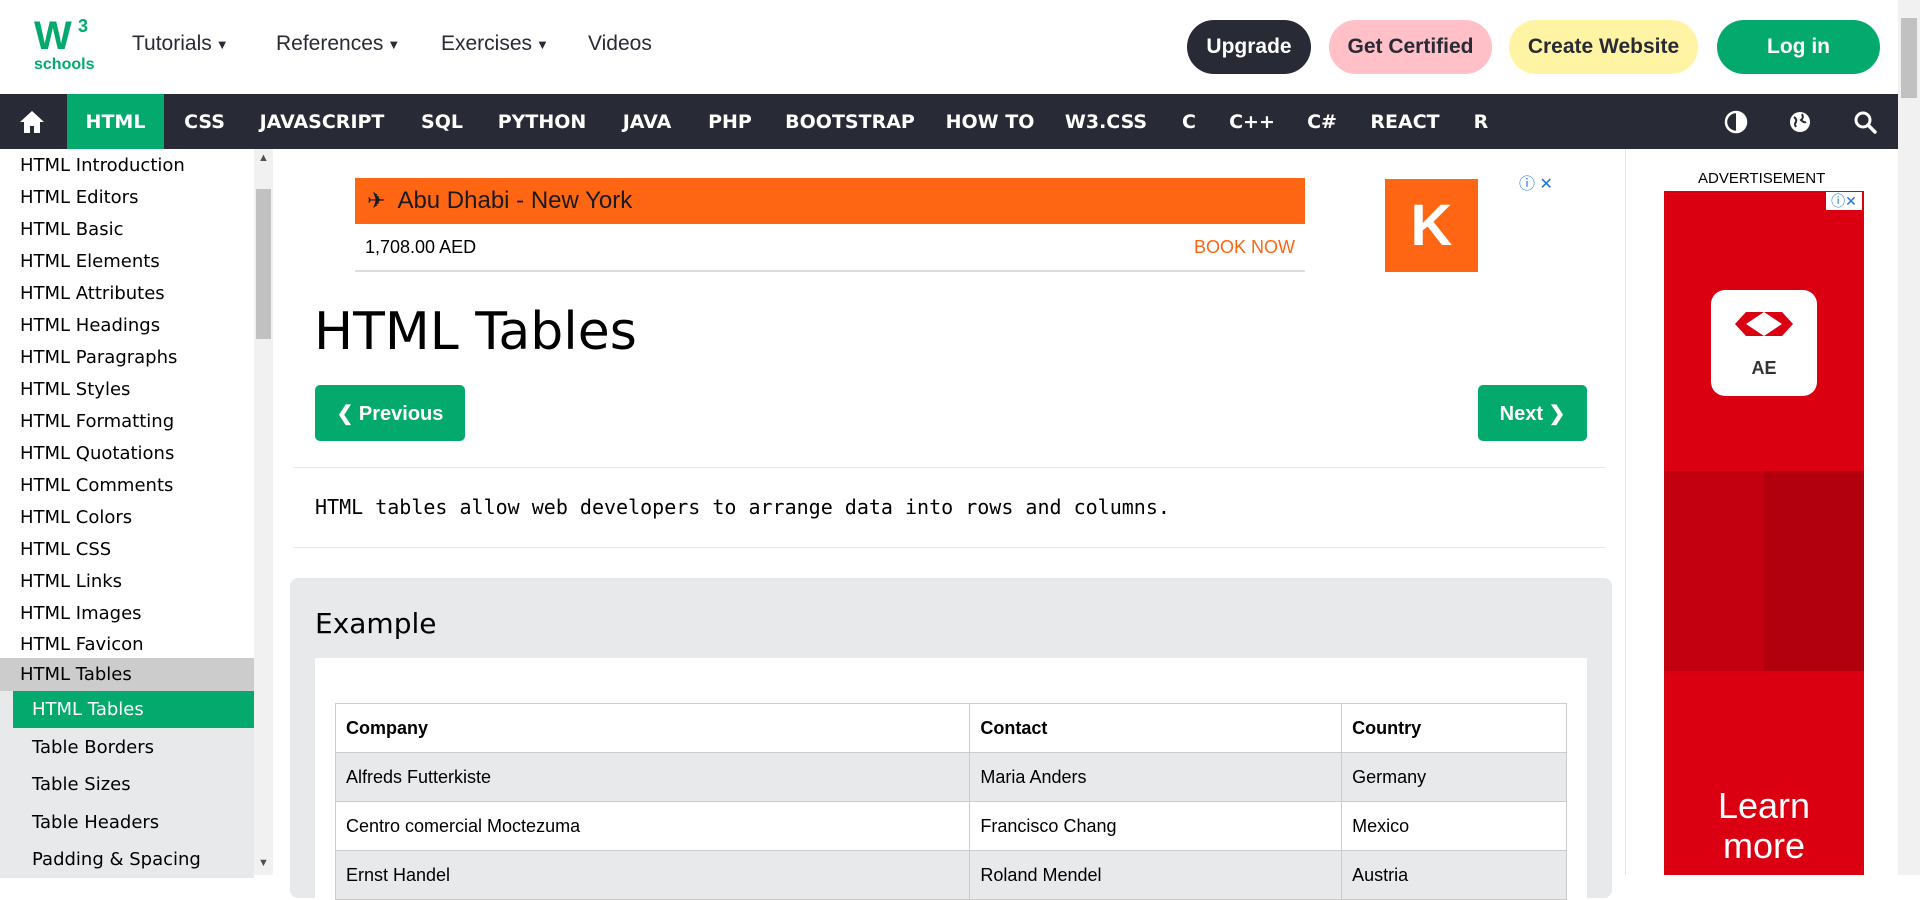 The image size is (1920, 900). Describe the element at coordinates (127, 747) in the screenshot. I see `sidebar-sub-table-borders: Table Borders` at that location.